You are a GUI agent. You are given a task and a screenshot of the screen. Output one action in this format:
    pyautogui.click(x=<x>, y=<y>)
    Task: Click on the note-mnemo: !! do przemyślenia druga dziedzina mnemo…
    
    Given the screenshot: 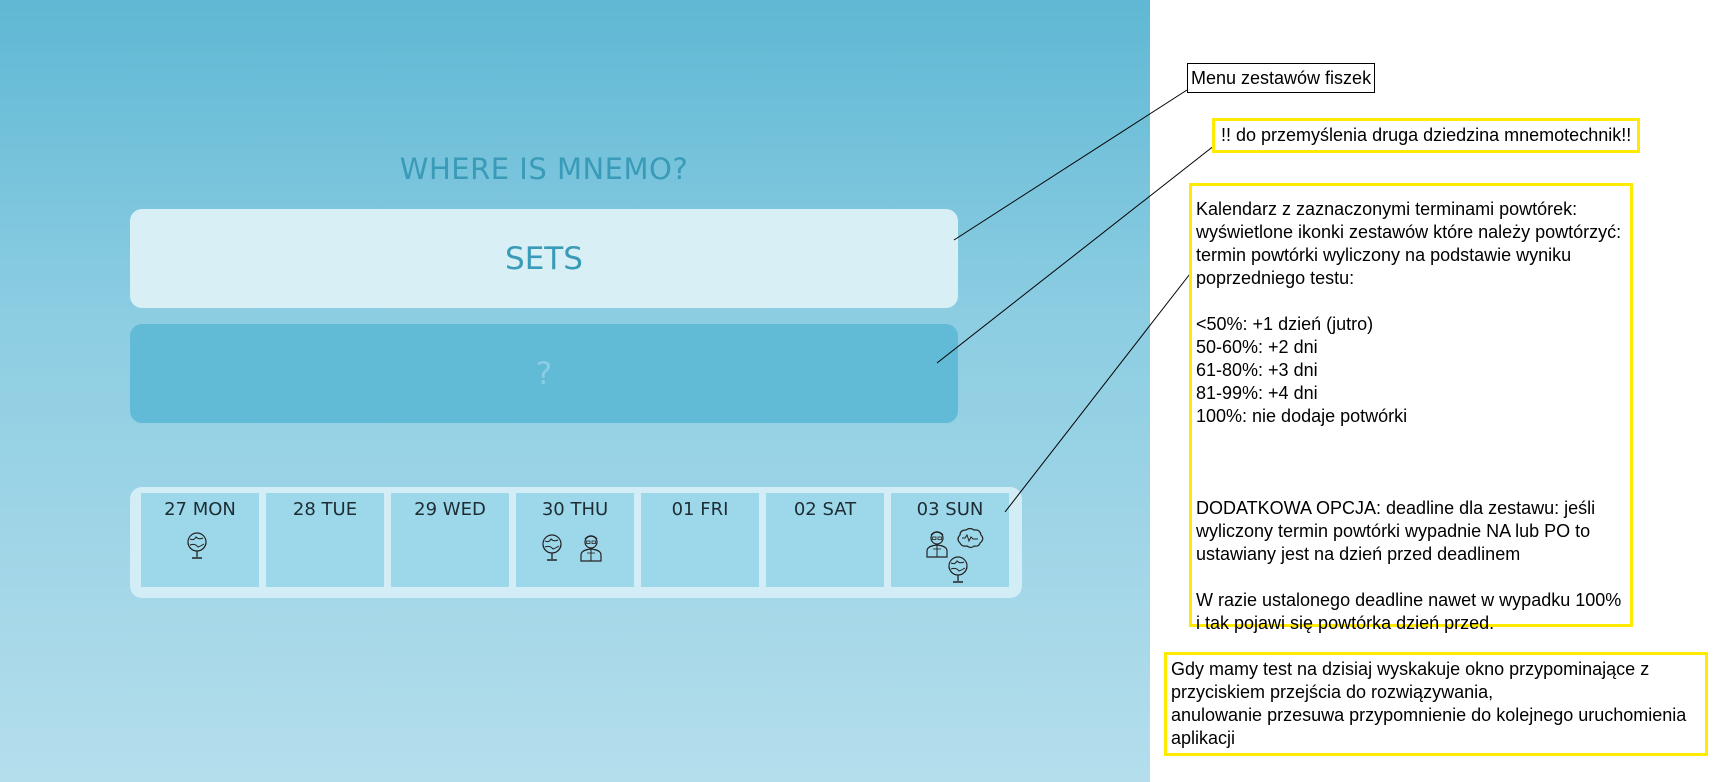 What is the action you would take?
    pyautogui.click(x=1426, y=135)
    